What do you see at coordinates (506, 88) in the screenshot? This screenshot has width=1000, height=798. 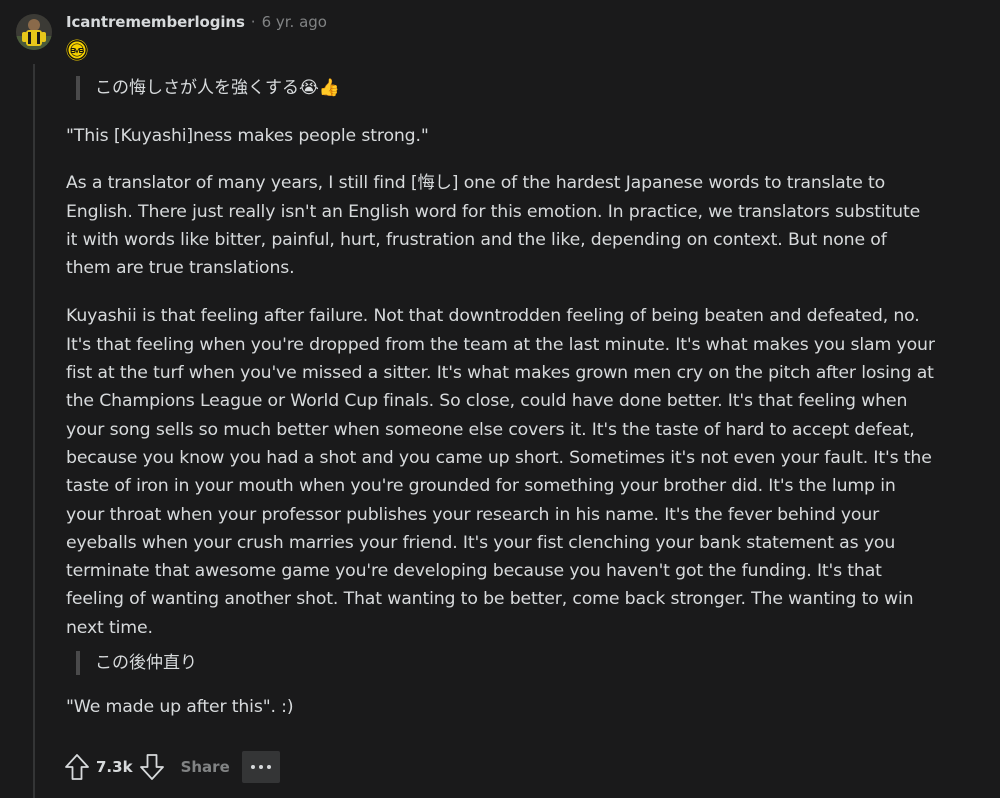 I see `blockquote-japanese: この悔しさが人を強くする😭👍` at bounding box center [506, 88].